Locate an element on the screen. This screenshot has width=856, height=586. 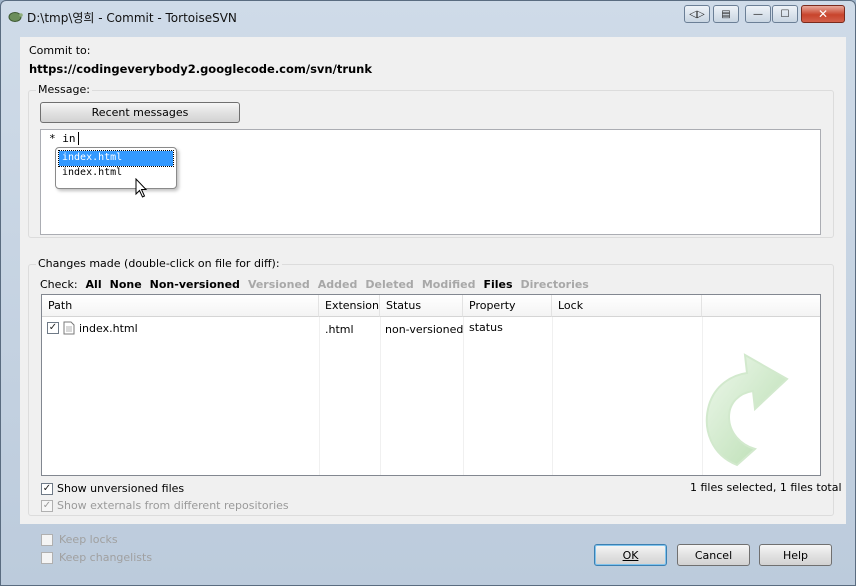
filter-added: Added is located at coordinates (337, 284).